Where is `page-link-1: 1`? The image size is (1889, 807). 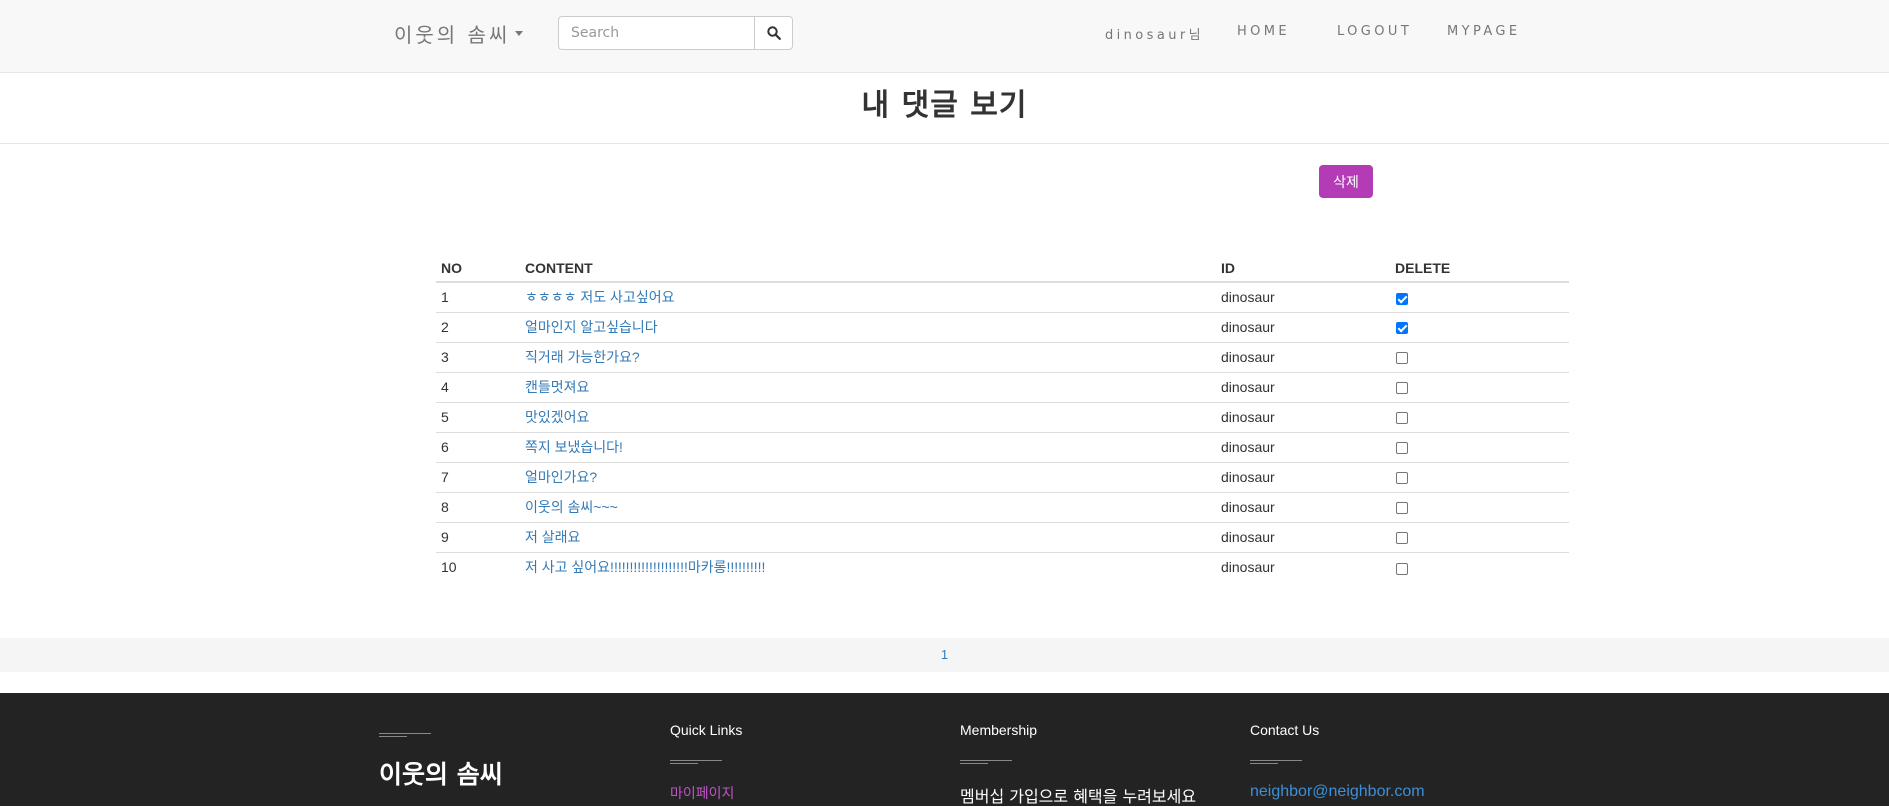
page-link-1: 1 is located at coordinates (944, 654).